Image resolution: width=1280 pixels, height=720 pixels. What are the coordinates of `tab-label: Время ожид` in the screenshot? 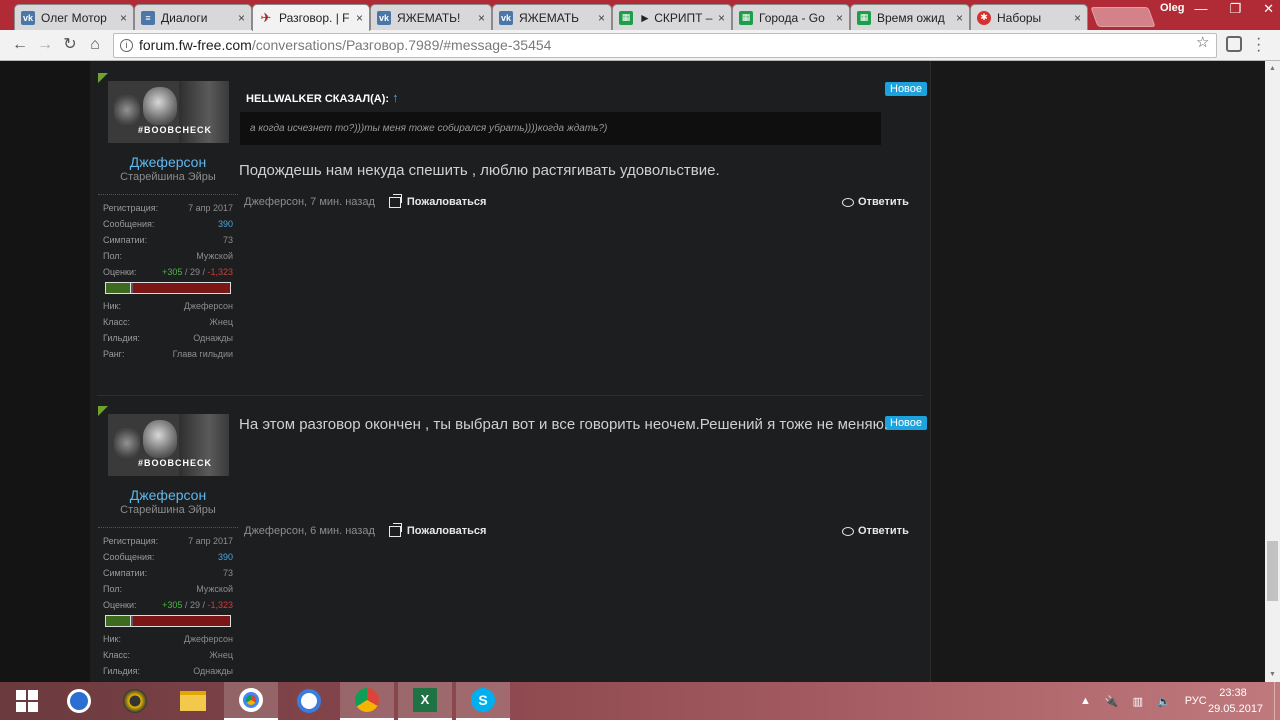 It's located at (911, 17).